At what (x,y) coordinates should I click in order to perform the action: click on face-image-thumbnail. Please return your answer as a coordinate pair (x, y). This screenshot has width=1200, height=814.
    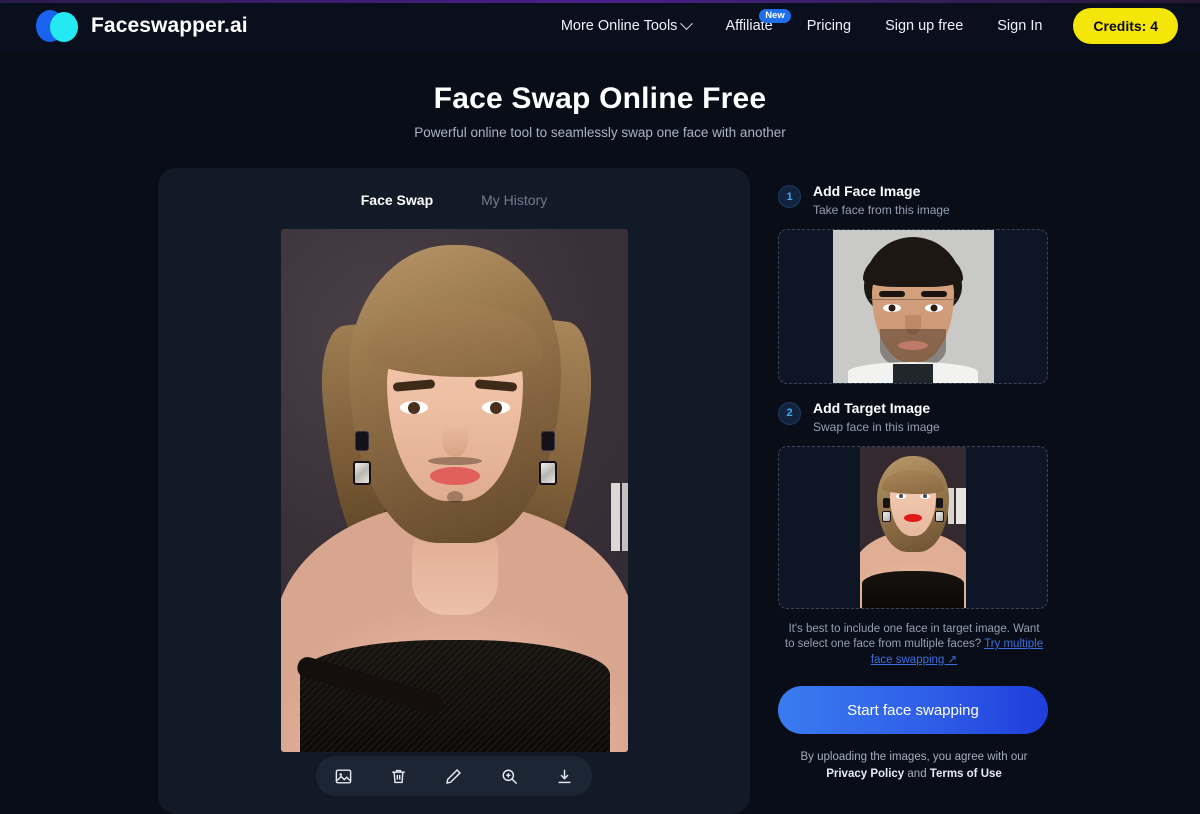
    Looking at the image, I should click on (913, 306).